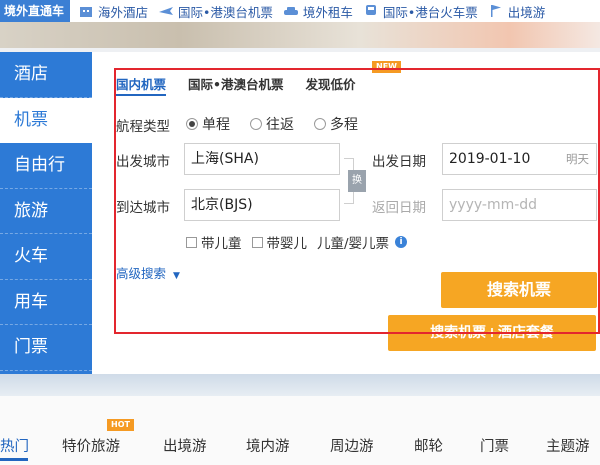 The image size is (600, 465). I want to click on car-icon, so click(290, 11).